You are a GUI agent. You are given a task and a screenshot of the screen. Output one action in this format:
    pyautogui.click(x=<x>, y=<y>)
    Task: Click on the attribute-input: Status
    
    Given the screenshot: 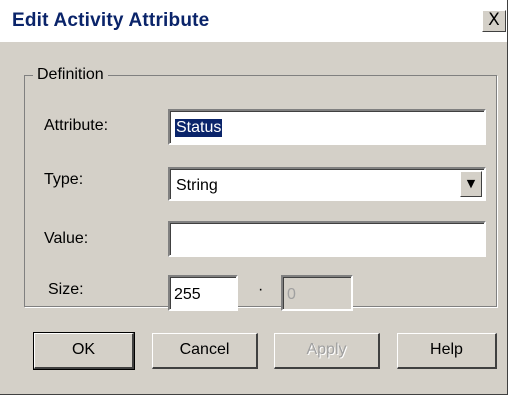 What is the action you would take?
    pyautogui.click(x=327, y=127)
    